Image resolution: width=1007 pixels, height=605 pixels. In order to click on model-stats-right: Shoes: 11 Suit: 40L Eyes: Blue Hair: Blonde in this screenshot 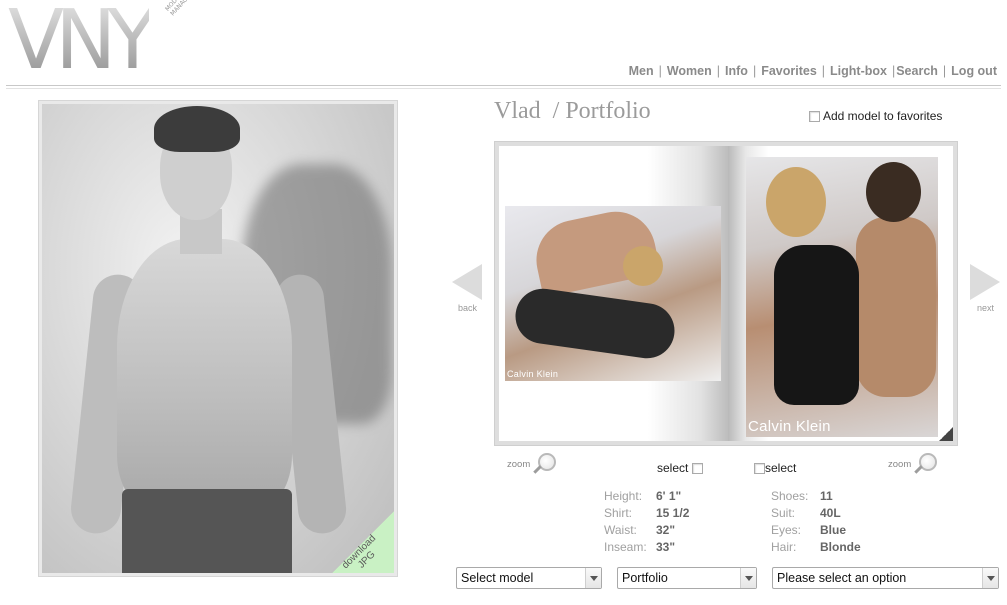, I will do `click(816, 522)`.